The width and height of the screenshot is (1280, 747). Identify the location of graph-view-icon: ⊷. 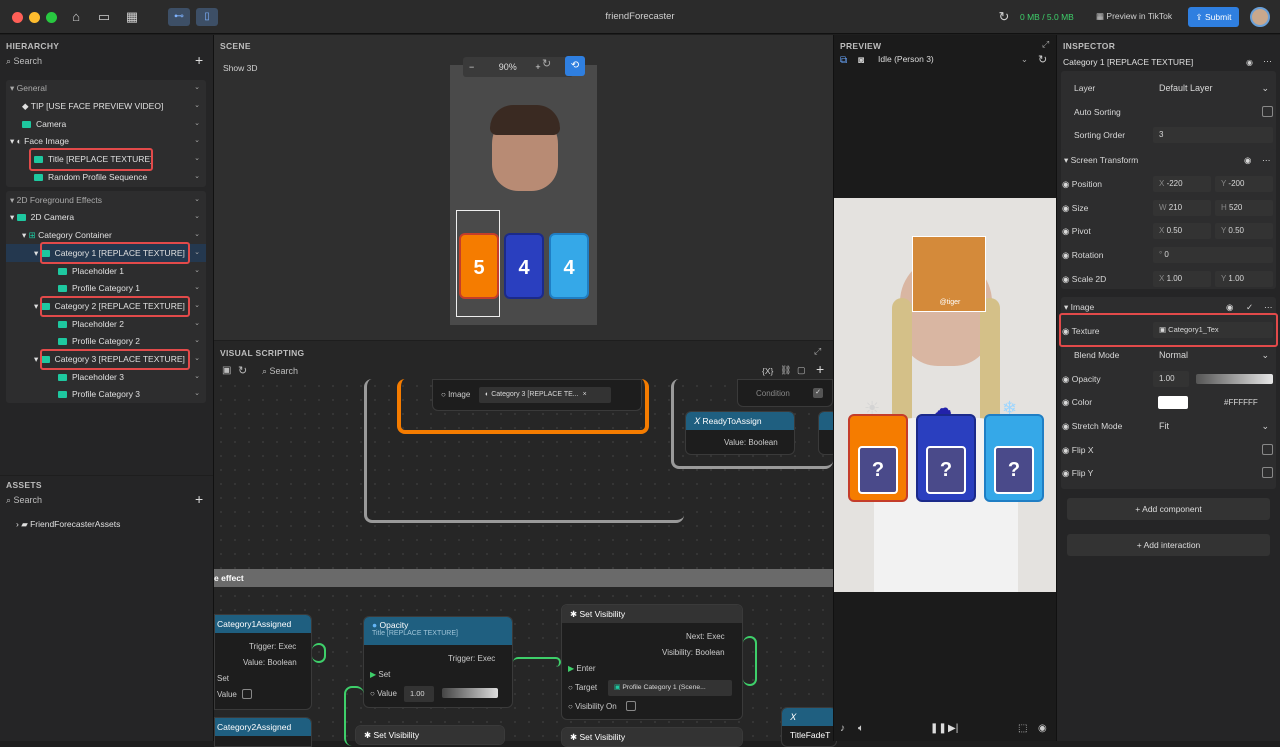
(179, 17).